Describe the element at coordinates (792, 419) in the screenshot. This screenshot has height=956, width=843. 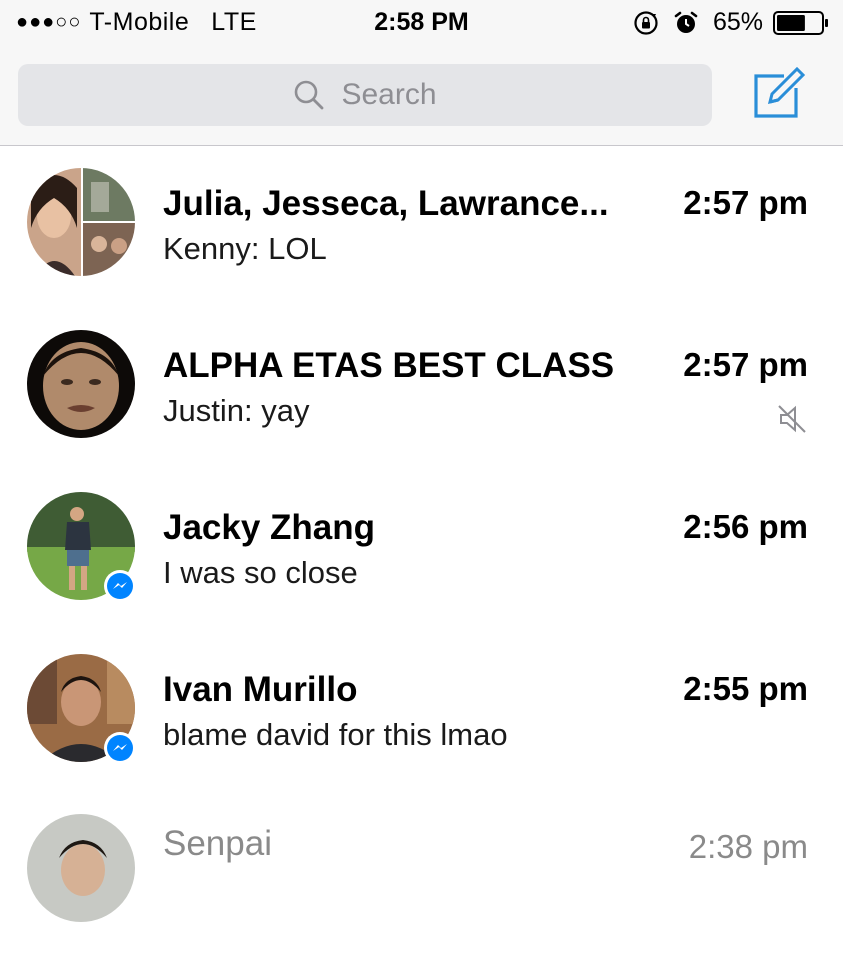
I see `mute-icon` at that location.